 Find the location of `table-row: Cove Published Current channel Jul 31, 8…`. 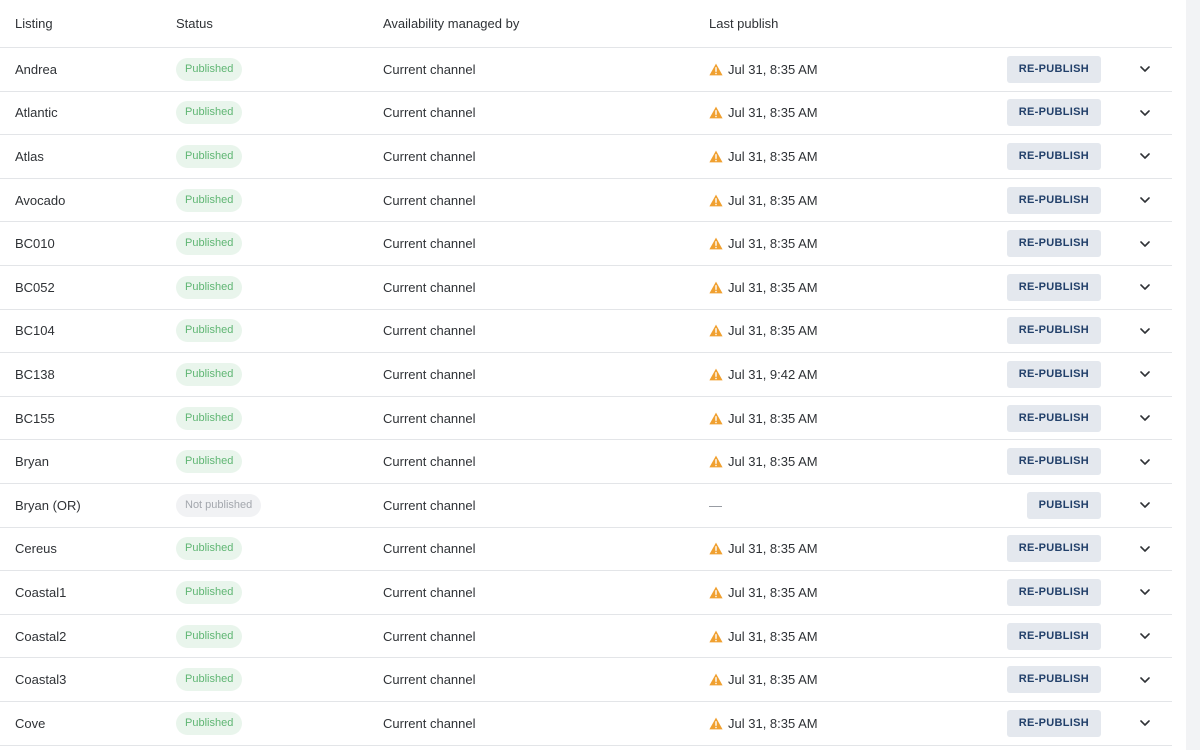

table-row: Cove Published Current channel Jul 31, 8… is located at coordinates (586, 724).